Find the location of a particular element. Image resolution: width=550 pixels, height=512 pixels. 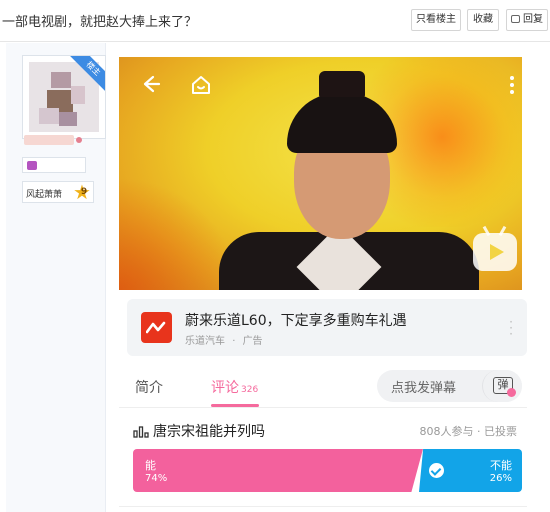

poll-title: 唐宗宋祖能并列吗 is located at coordinates (199, 431).